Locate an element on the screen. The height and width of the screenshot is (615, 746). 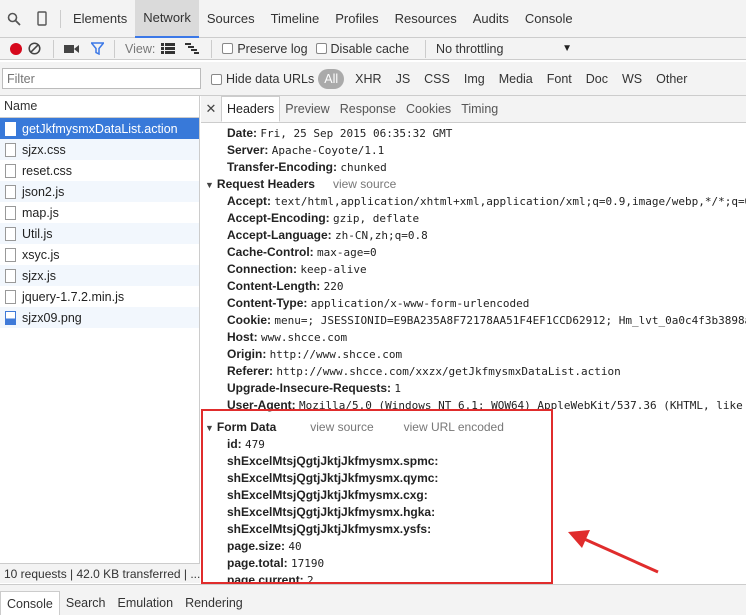
request-name: map.js is located at coordinates (40, 212).